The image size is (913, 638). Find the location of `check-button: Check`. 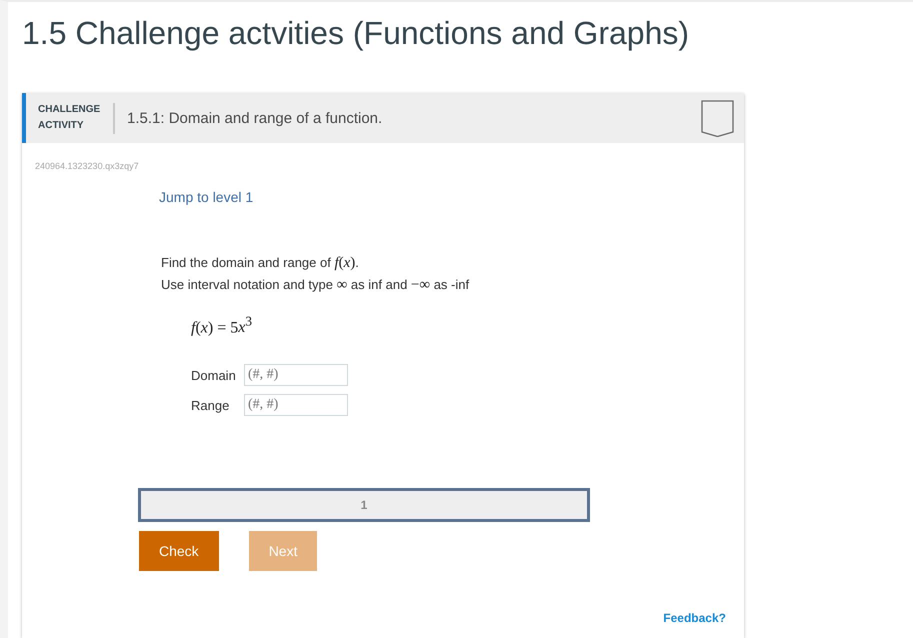

check-button: Check is located at coordinates (179, 551).